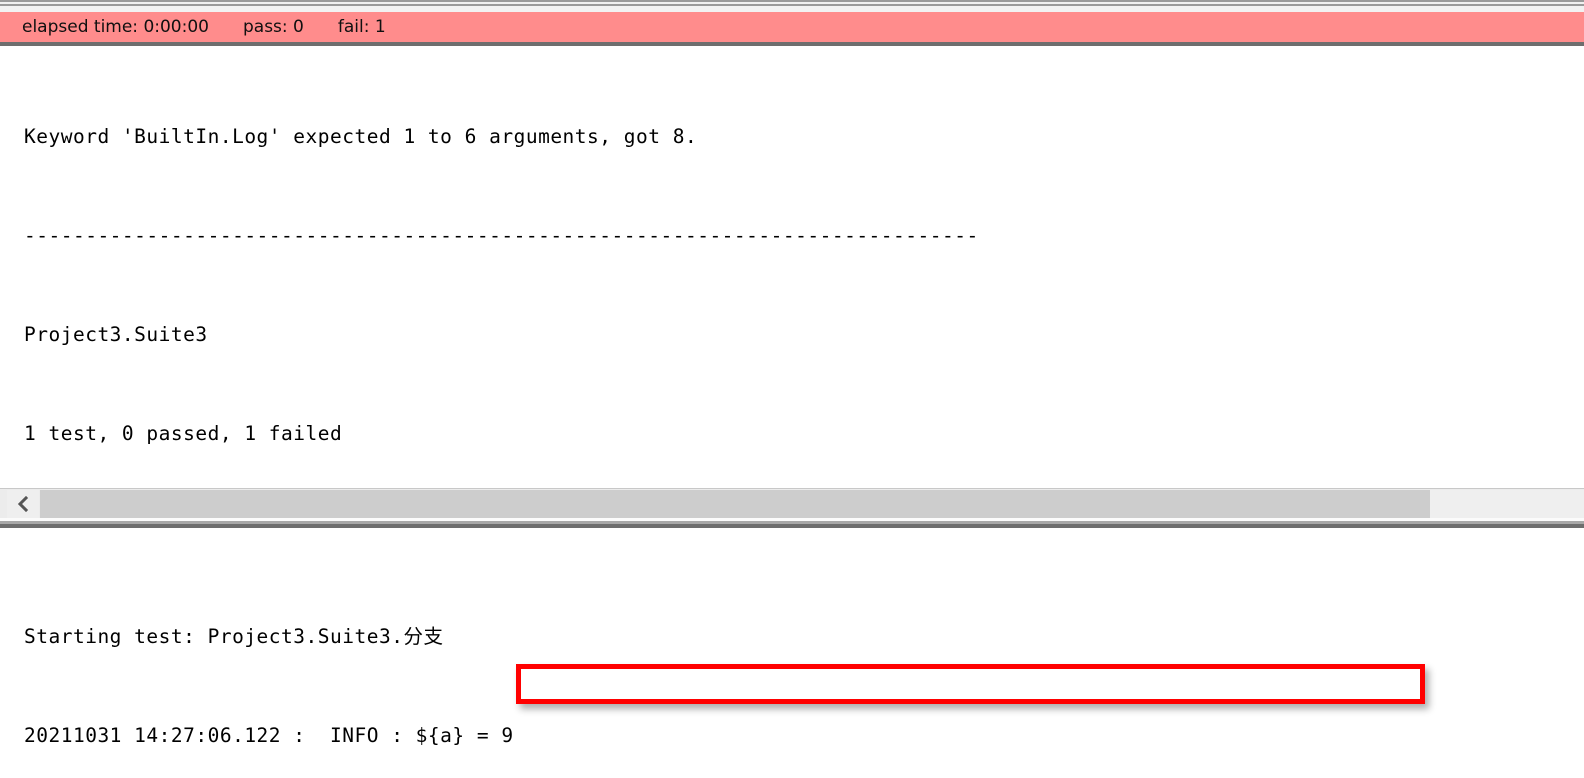  What do you see at coordinates (273, 27) in the screenshot?
I see `pass-count-label: pass: 0` at bounding box center [273, 27].